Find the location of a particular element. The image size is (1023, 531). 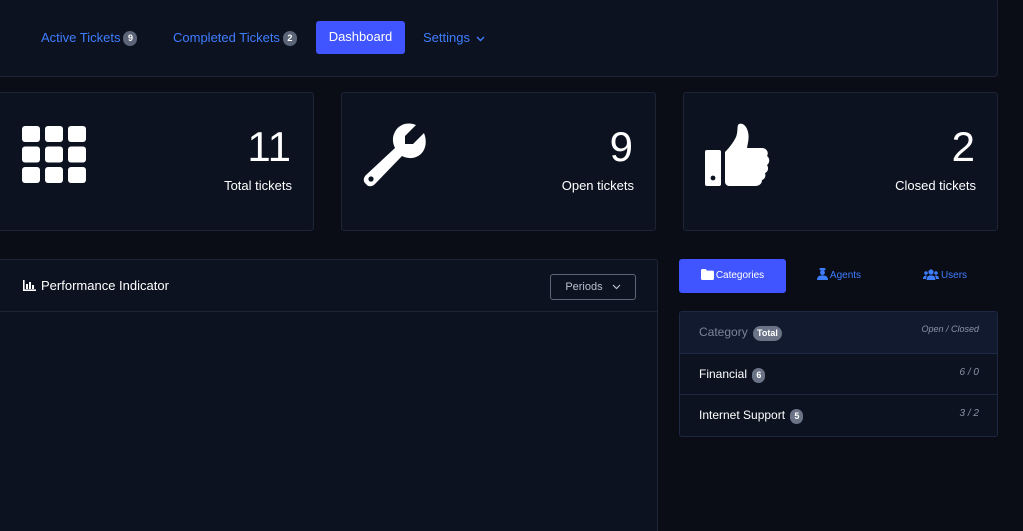

category-label: Financial is located at coordinates (723, 374).